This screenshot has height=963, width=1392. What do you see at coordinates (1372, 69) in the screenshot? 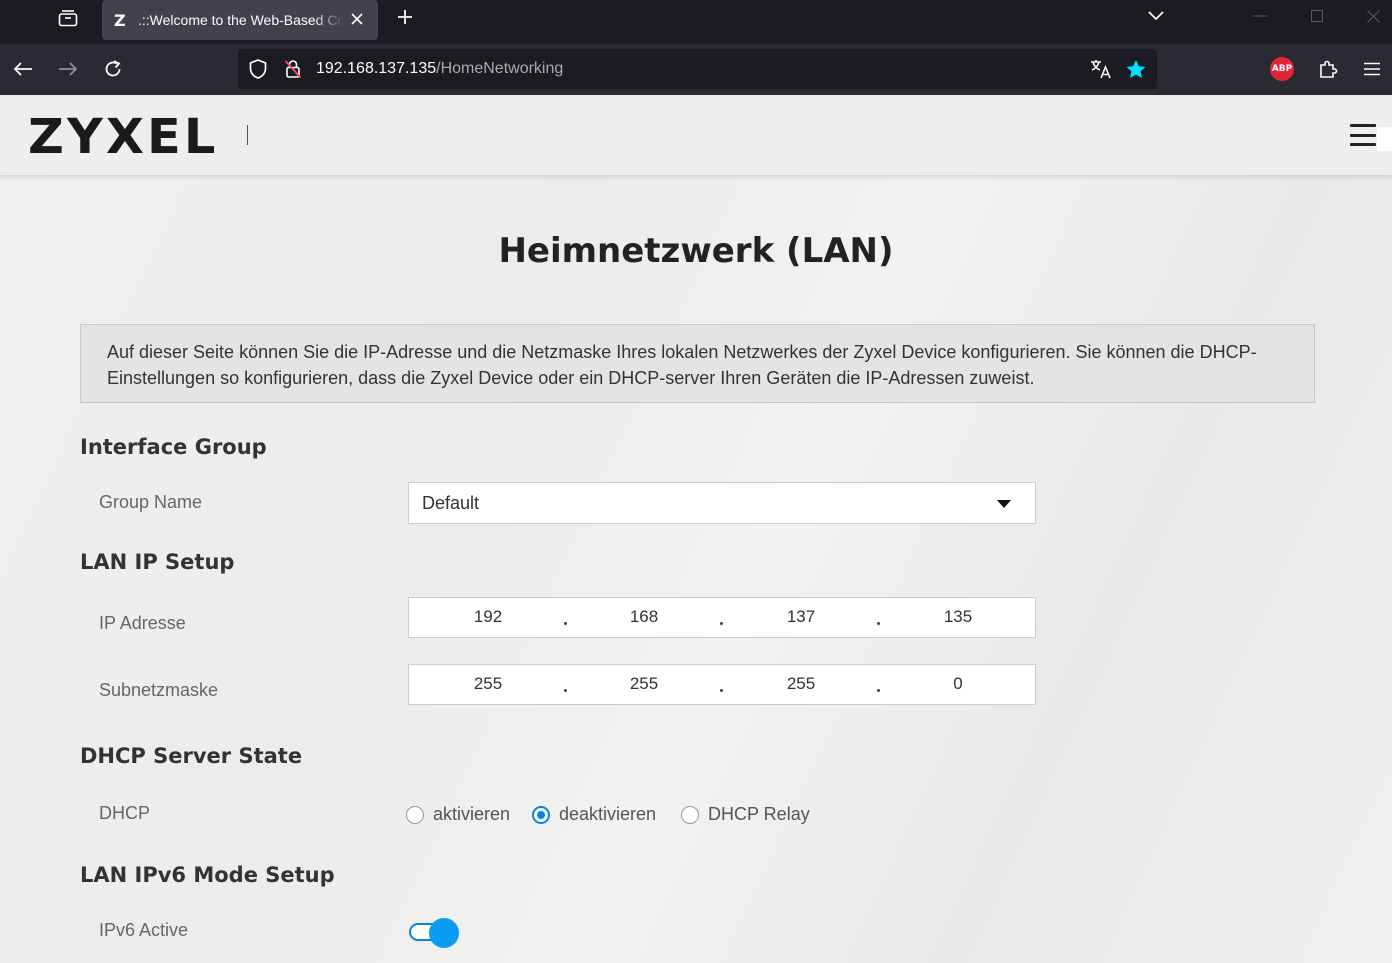
I see `app-menu-hamburger-icon` at bounding box center [1372, 69].